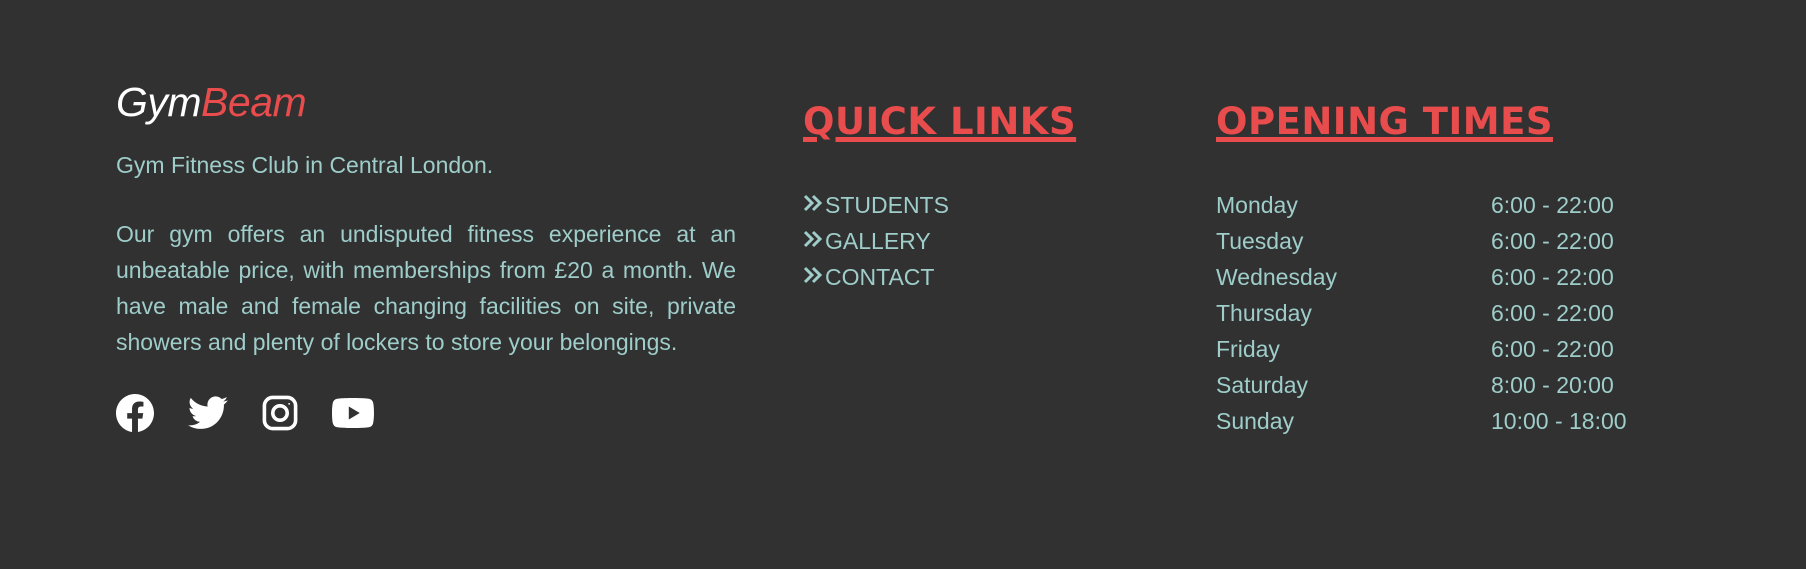 Image resolution: width=1806 pixels, height=569 pixels. I want to click on quick-link-contact: CONTACT, so click(939, 277).